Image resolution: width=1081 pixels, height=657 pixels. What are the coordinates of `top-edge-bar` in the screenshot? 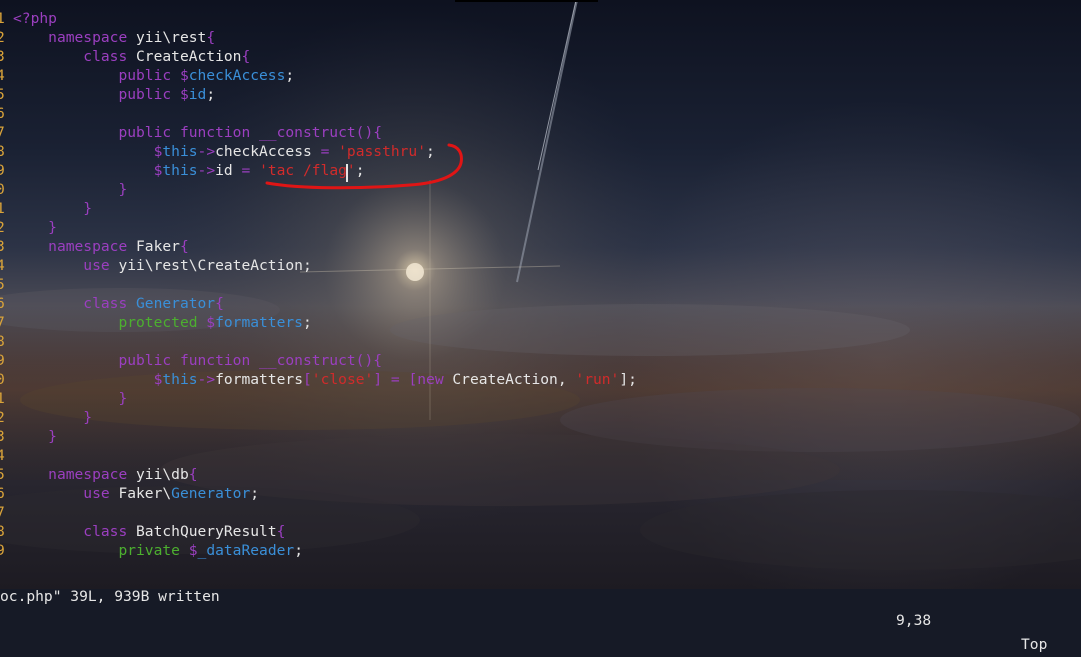 It's located at (526, 1).